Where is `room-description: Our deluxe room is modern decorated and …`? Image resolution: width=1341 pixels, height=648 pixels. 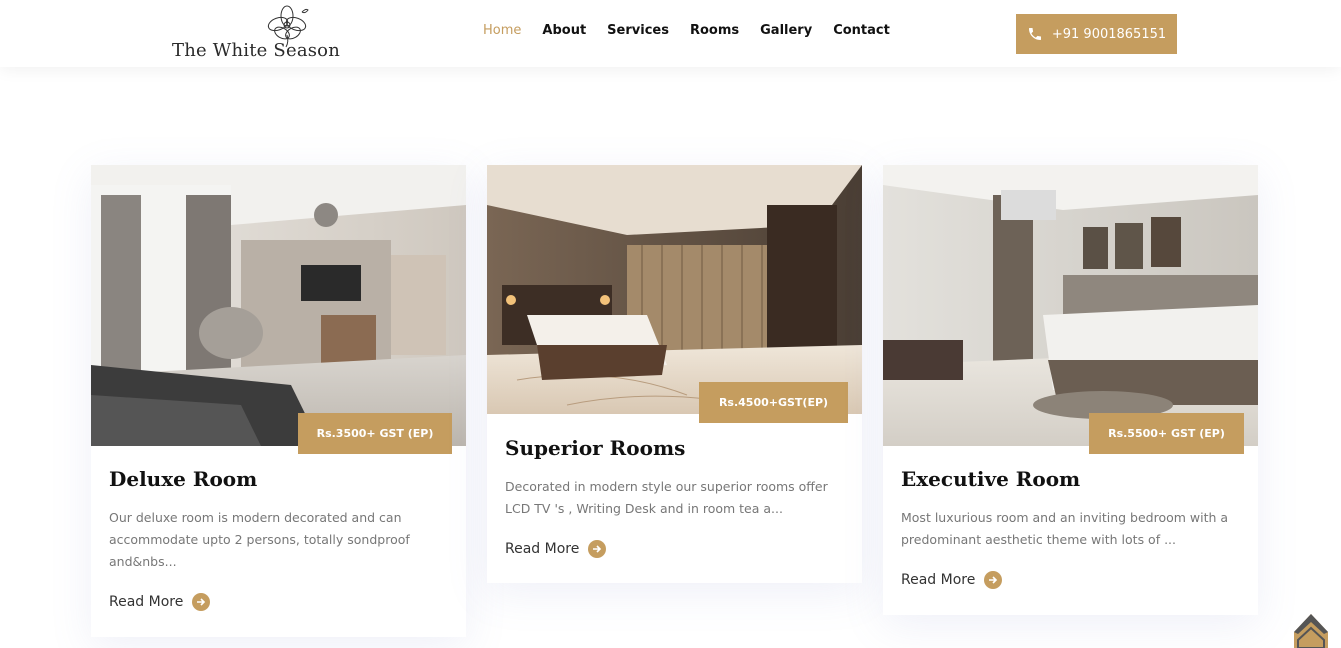
room-description: Our deluxe room is modern decorated and … is located at coordinates (259, 539).